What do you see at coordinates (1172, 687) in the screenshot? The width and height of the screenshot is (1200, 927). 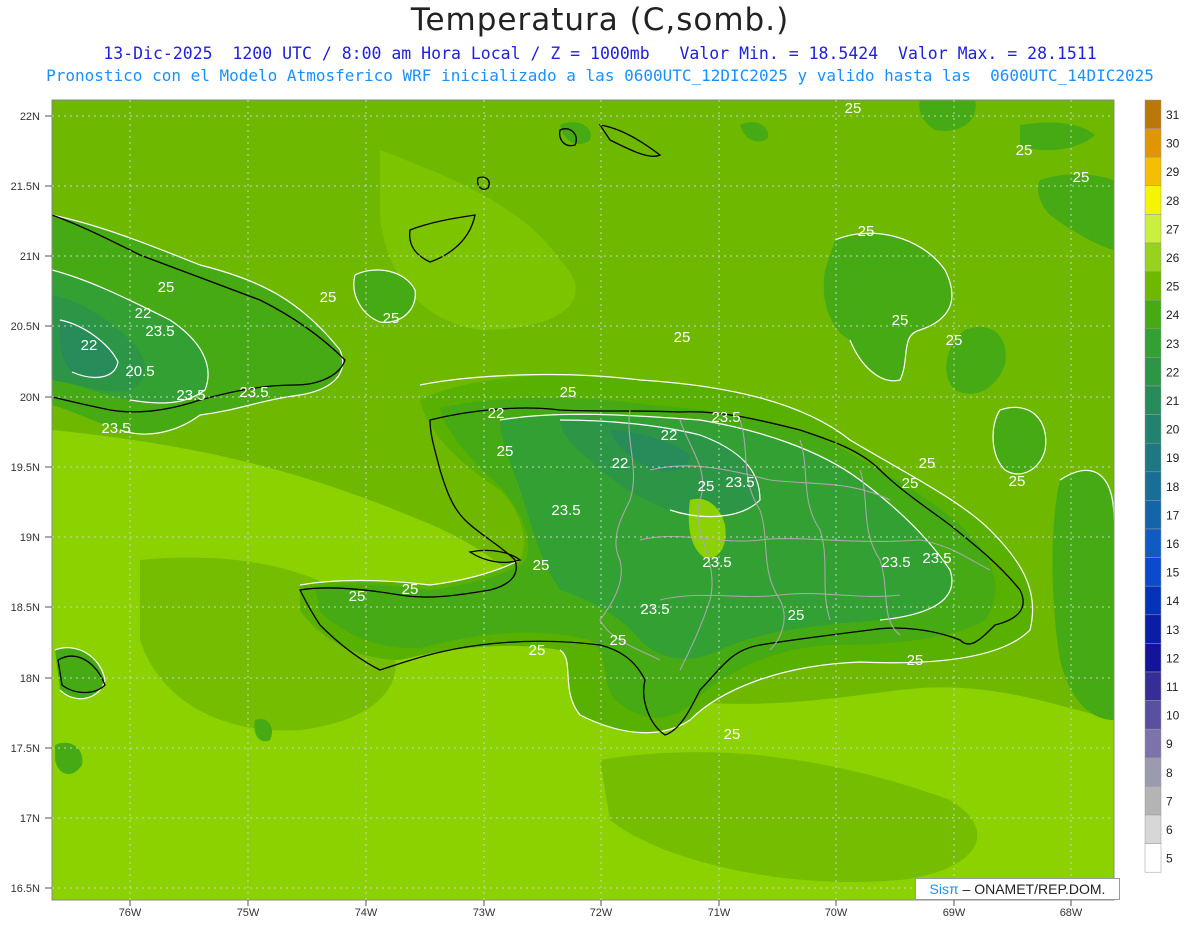 I see `colorbar-label: 11` at bounding box center [1172, 687].